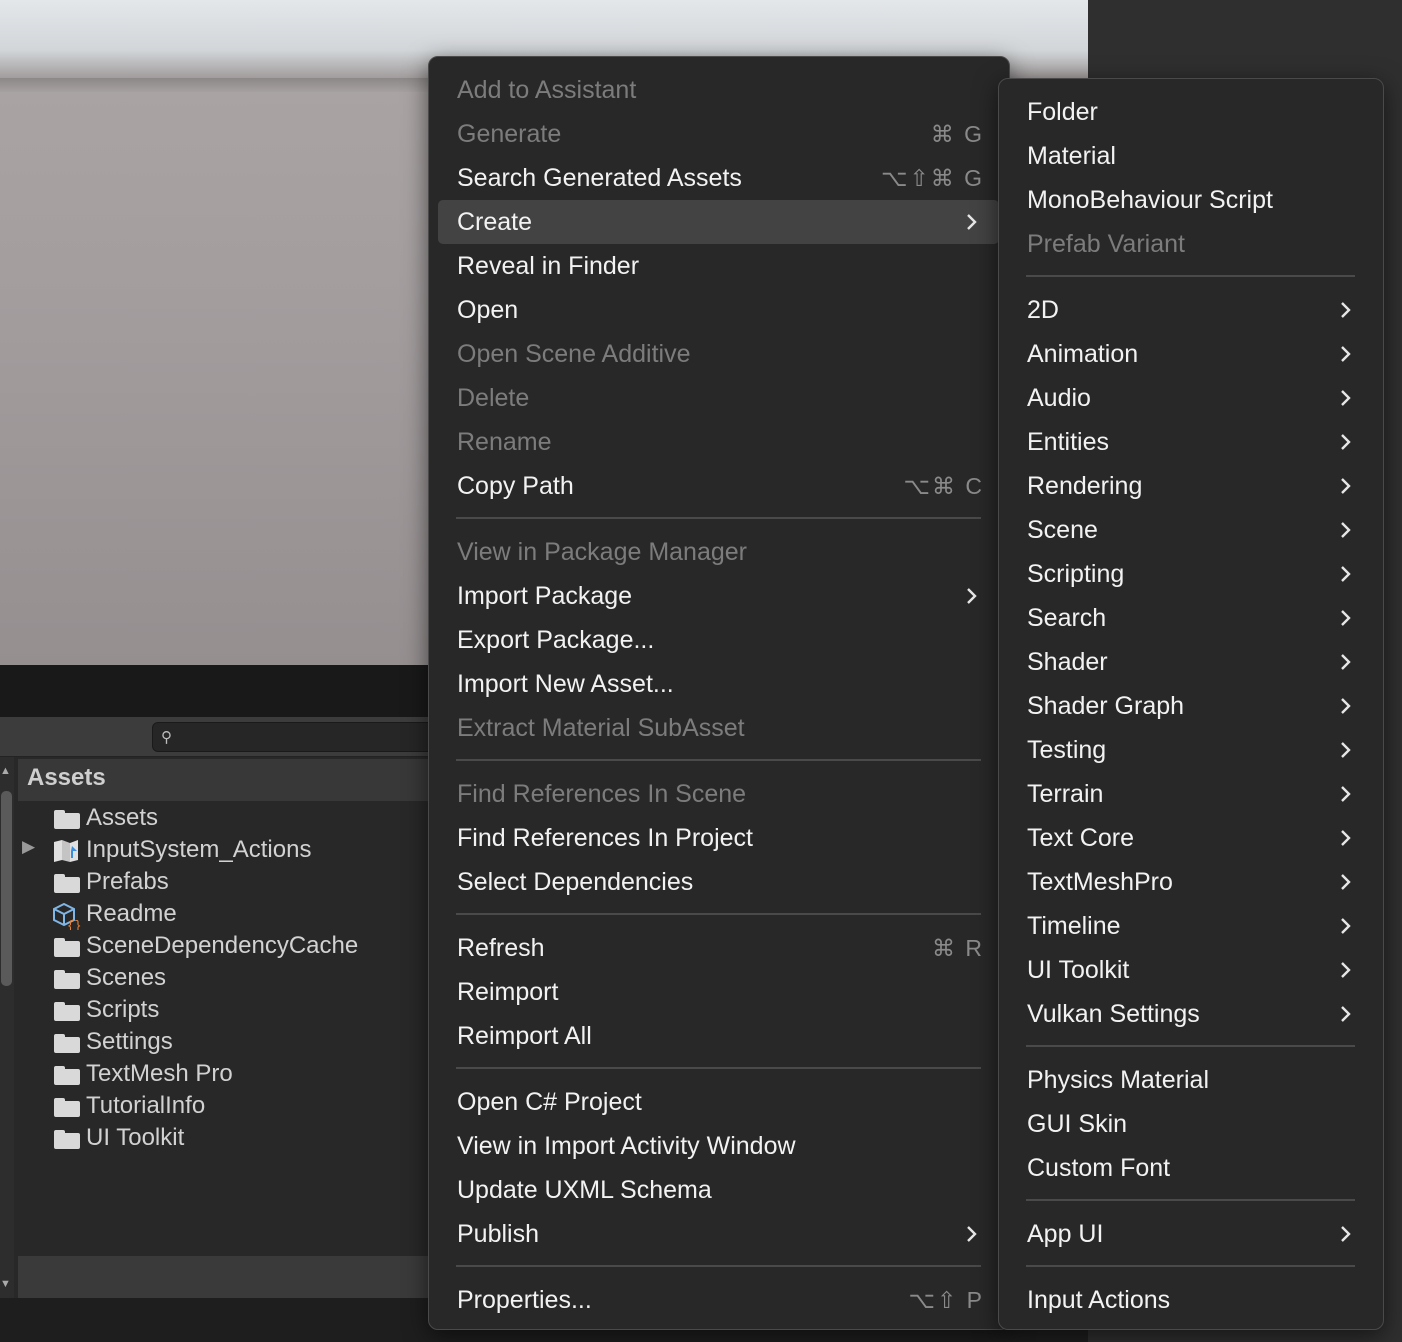 The image size is (1402, 1342). Describe the element at coordinates (223, 850) in the screenshot. I see `list-item: ▶ InputSystem_Actions` at that location.